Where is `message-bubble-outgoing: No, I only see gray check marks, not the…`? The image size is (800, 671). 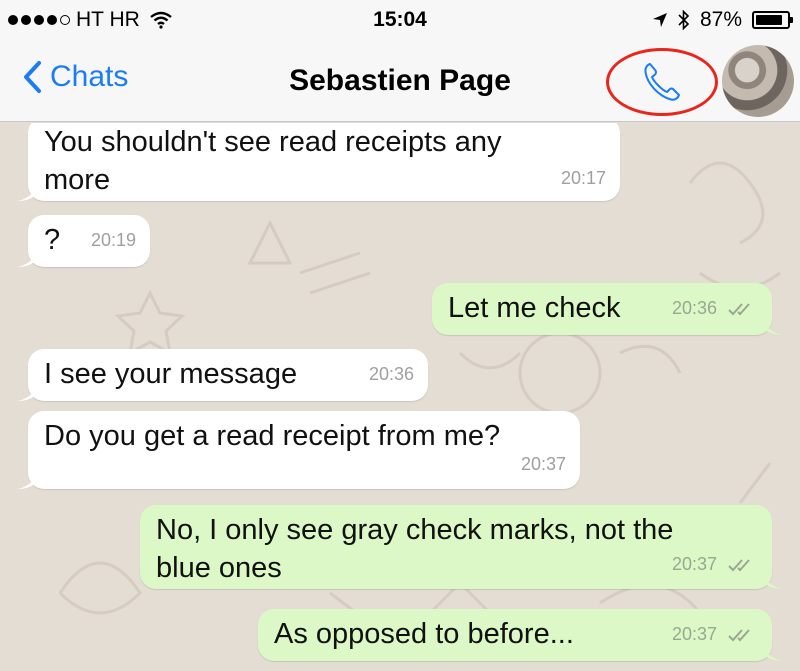 message-bubble-outgoing: No, I only see gray check marks, not the… is located at coordinates (461, 547).